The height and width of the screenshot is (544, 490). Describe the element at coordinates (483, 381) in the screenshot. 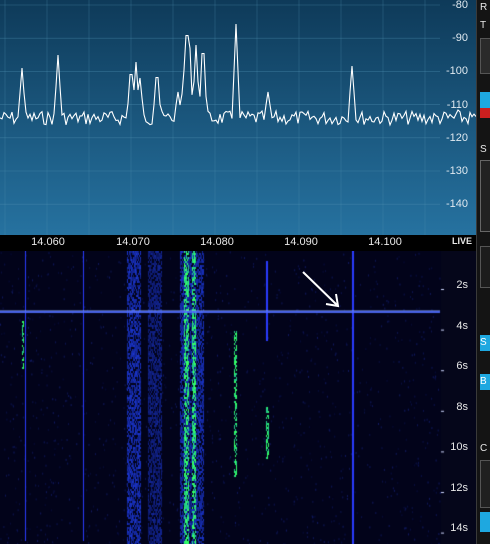

I see `sidebar-button-label: B` at that location.